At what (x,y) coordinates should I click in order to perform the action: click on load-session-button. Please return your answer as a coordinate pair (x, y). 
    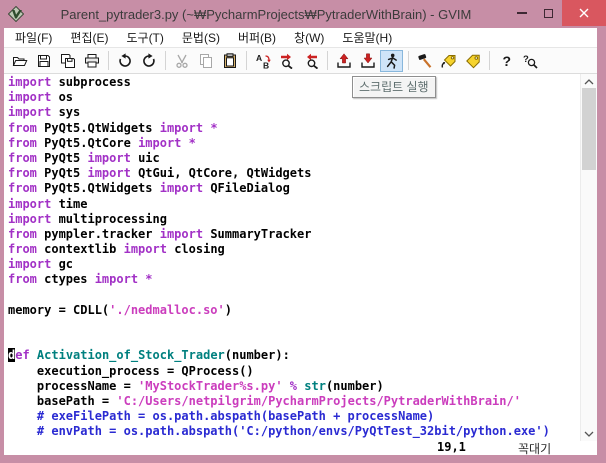
    Looking at the image, I should click on (343, 61).